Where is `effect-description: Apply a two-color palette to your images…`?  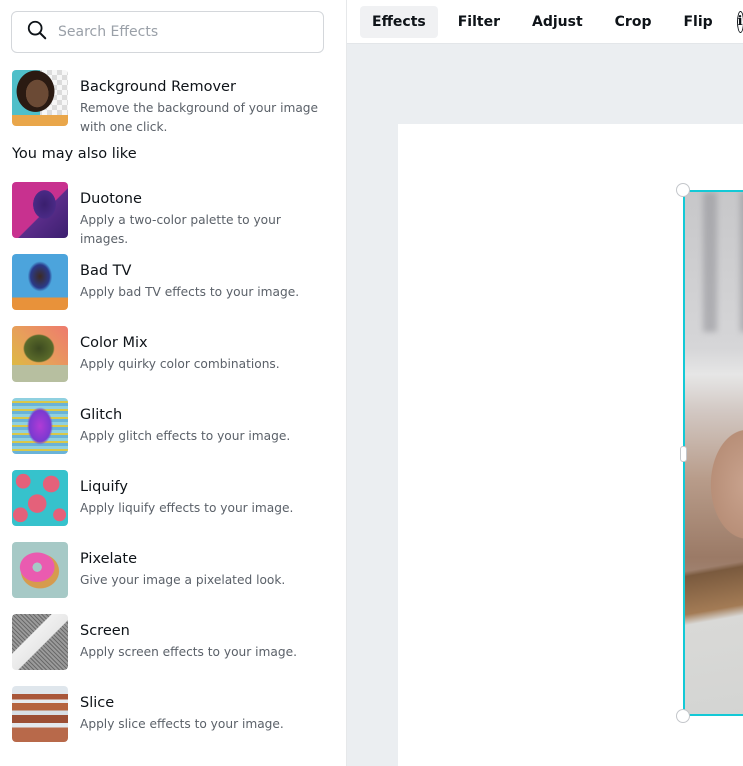
effect-description: Apply a two-color palette to your images… is located at coordinates (180, 229).